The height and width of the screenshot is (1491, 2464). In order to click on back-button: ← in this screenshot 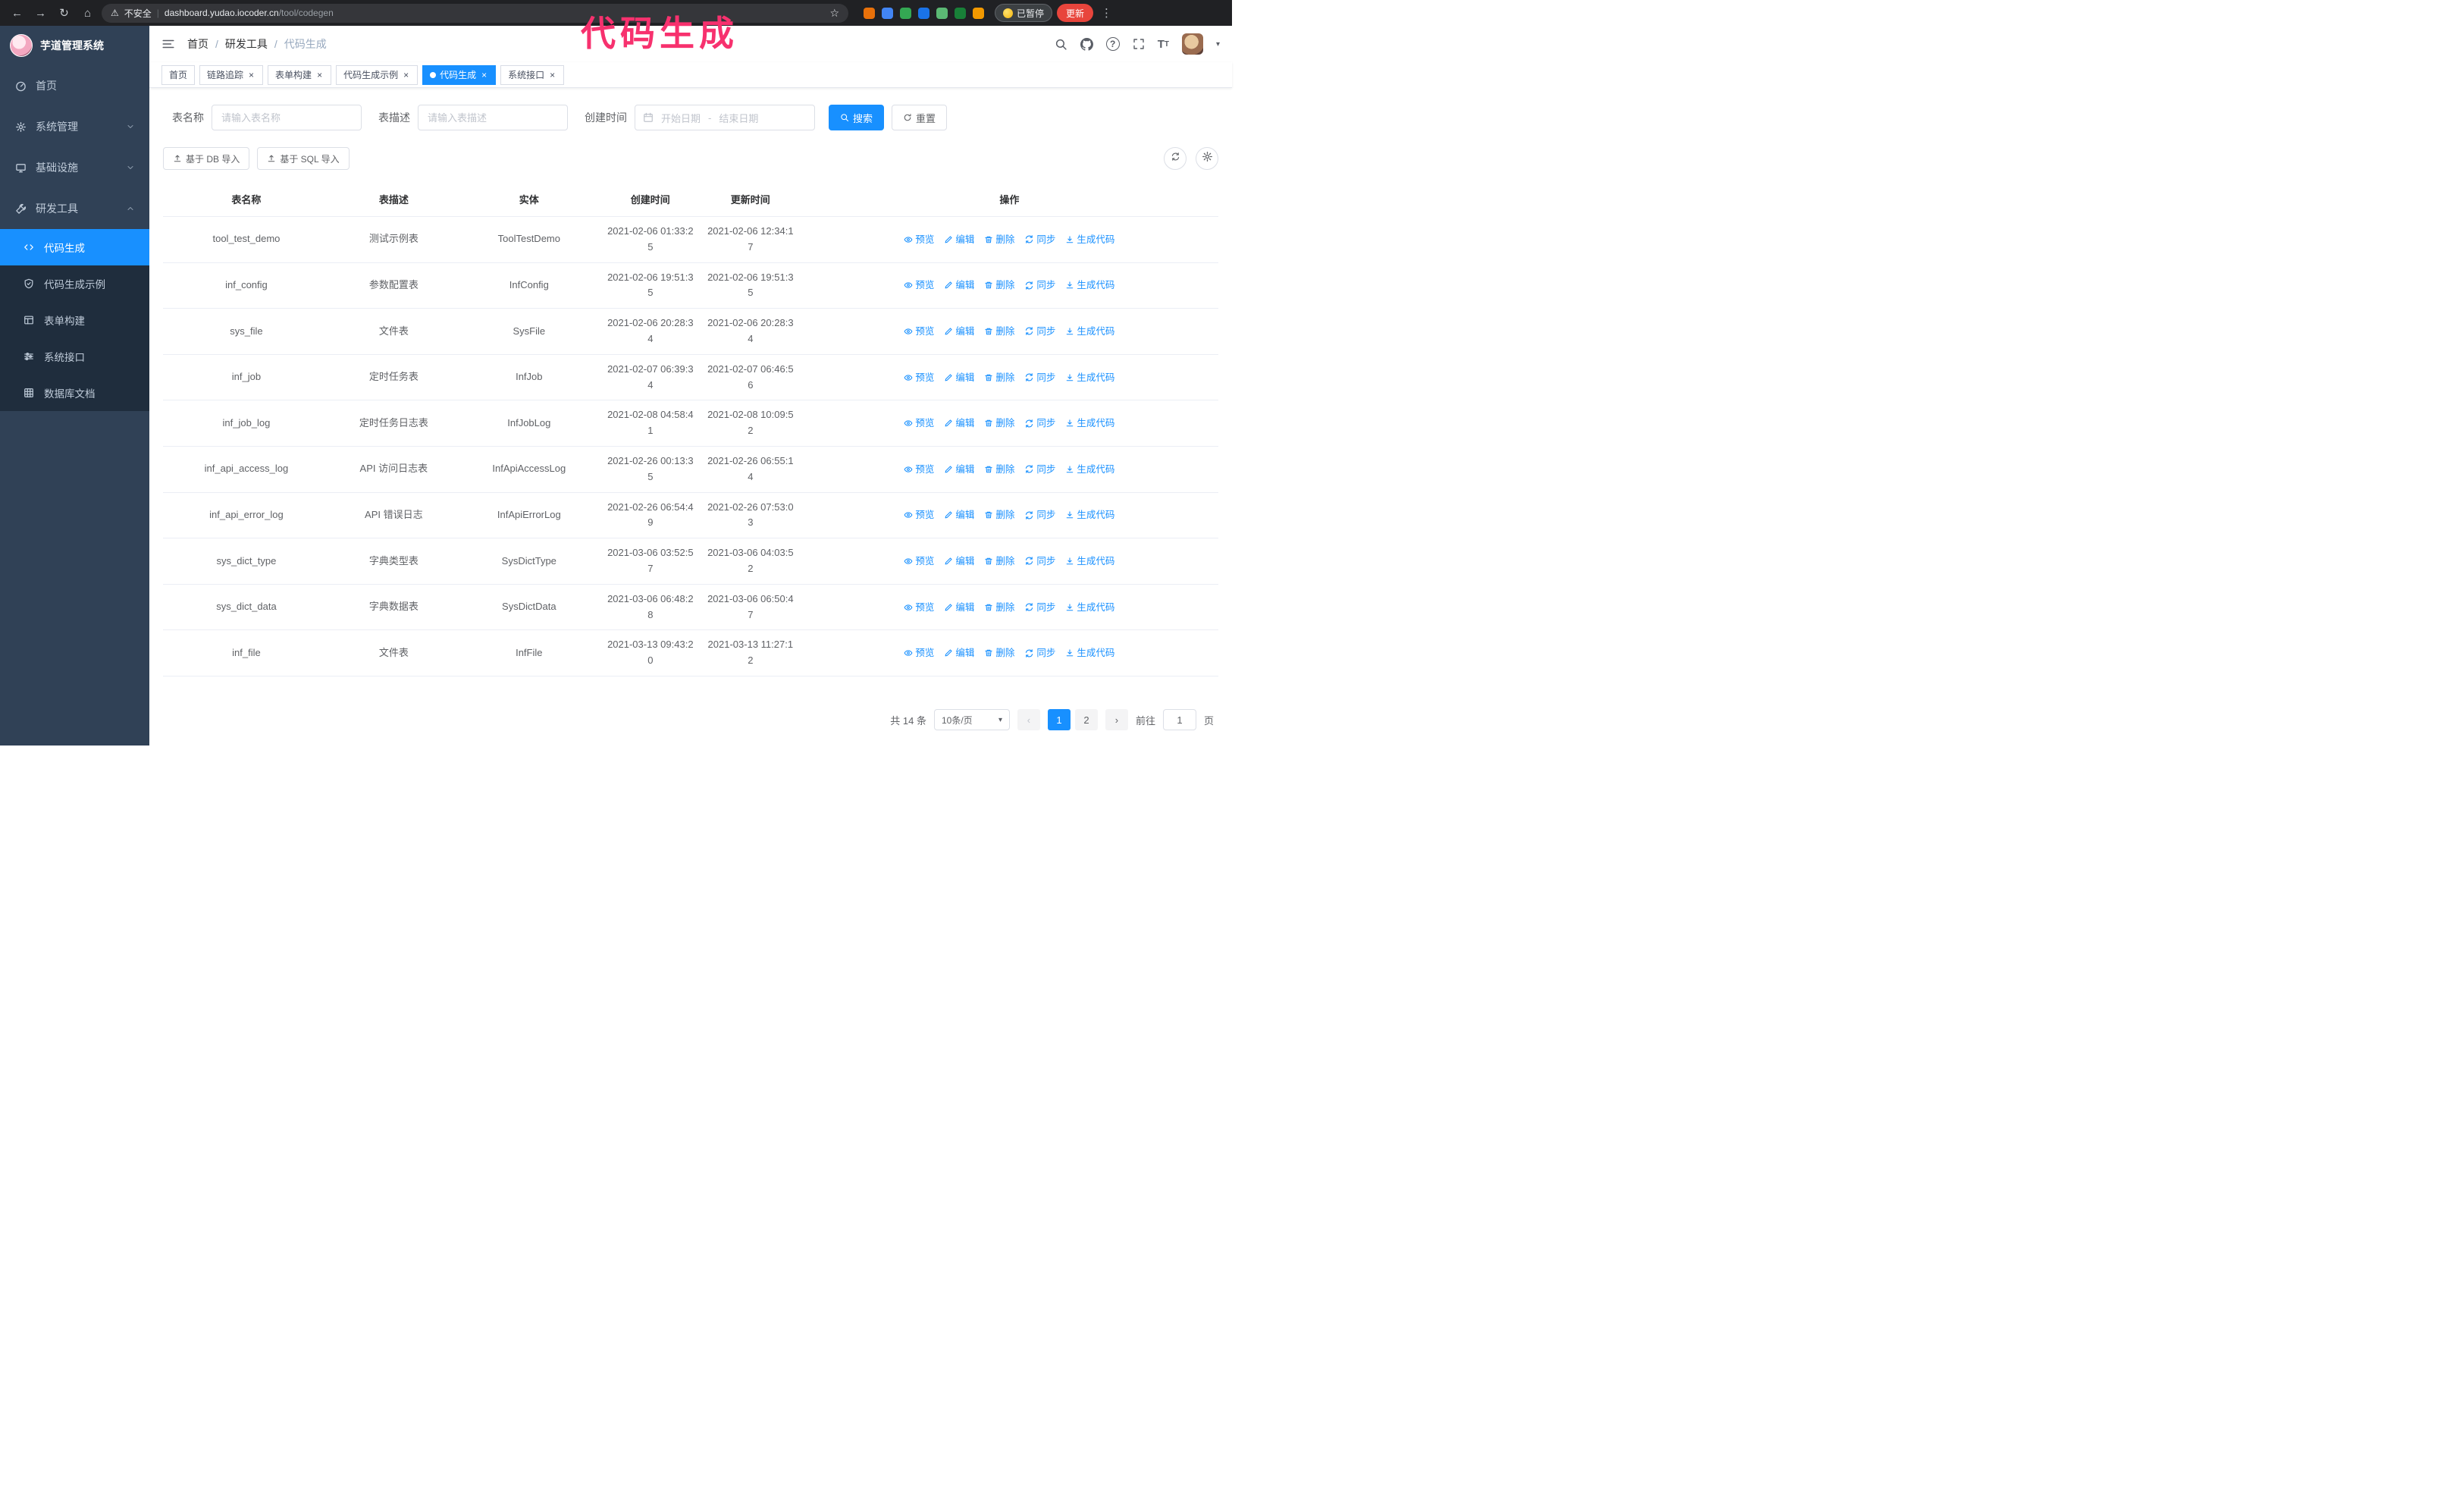, I will do `click(17, 13)`.